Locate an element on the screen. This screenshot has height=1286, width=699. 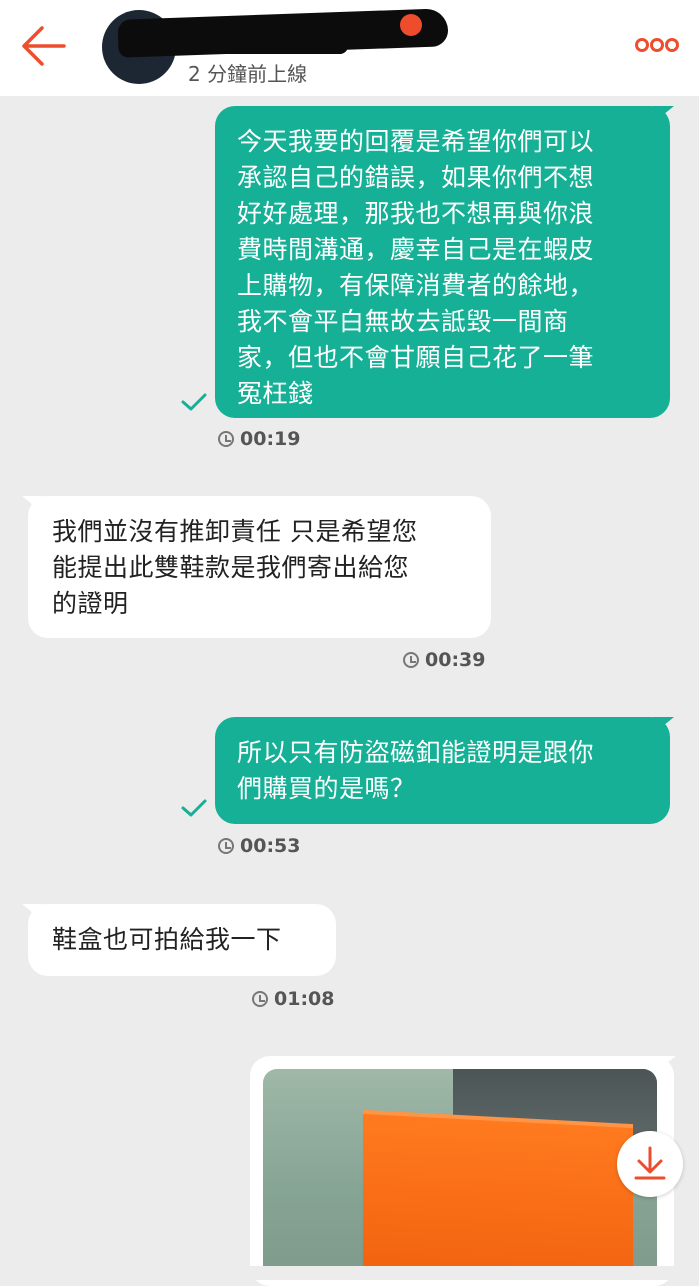
message-timestamp: 00:19 is located at coordinates (259, 439).